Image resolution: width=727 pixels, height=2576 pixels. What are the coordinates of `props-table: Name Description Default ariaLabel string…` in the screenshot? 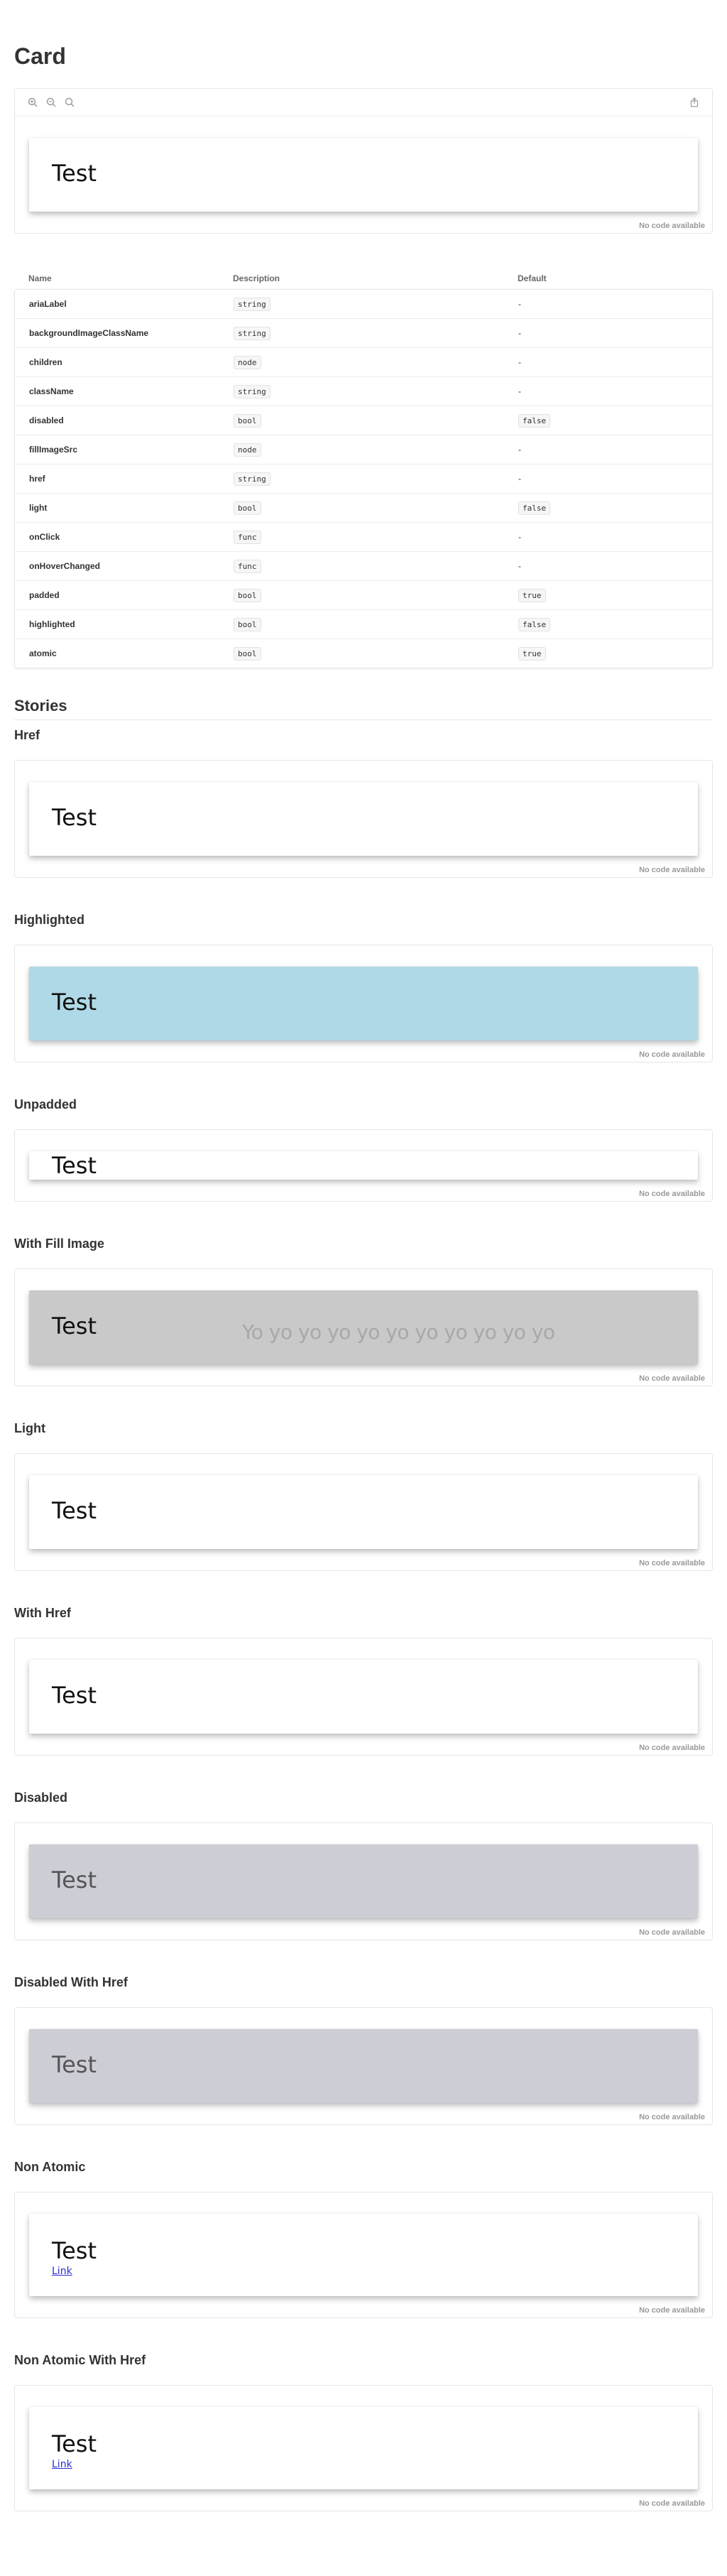 It's located at (363, 468).